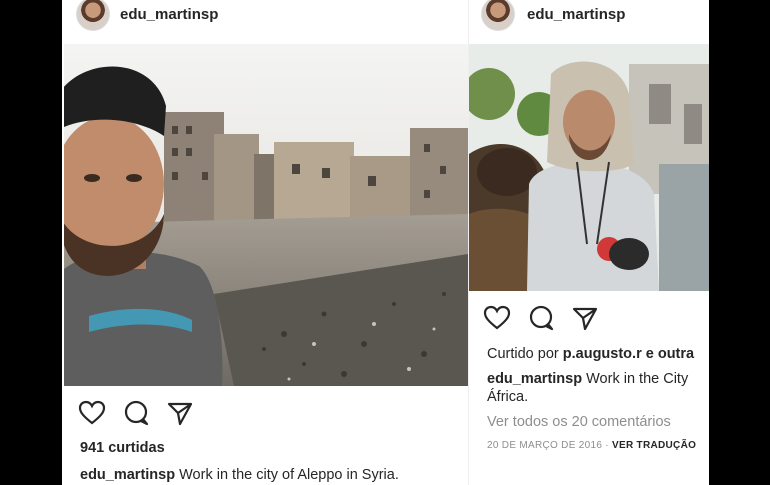 Image resolution: width=770 pixels, height=485 pixels. What do you see at coordinates (523, 354) in the screenshot?
I see `liked-by-prefix: Curtido por` at bounding box center [523, 354].